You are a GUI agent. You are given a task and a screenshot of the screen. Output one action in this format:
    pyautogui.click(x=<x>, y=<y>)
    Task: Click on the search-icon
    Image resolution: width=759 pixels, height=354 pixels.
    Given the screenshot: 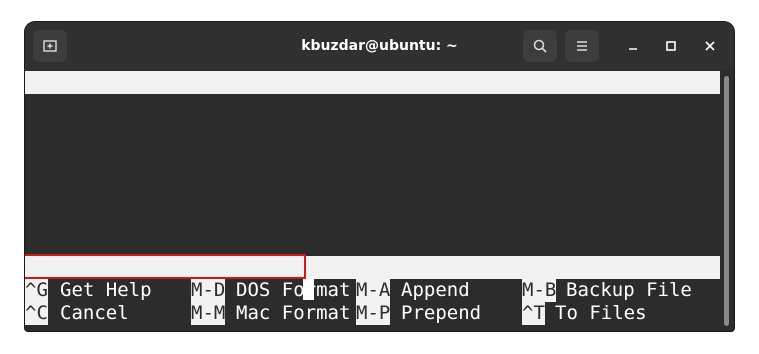 What is the action you would take?
    pyautogui.click(x=540, y=46)
    